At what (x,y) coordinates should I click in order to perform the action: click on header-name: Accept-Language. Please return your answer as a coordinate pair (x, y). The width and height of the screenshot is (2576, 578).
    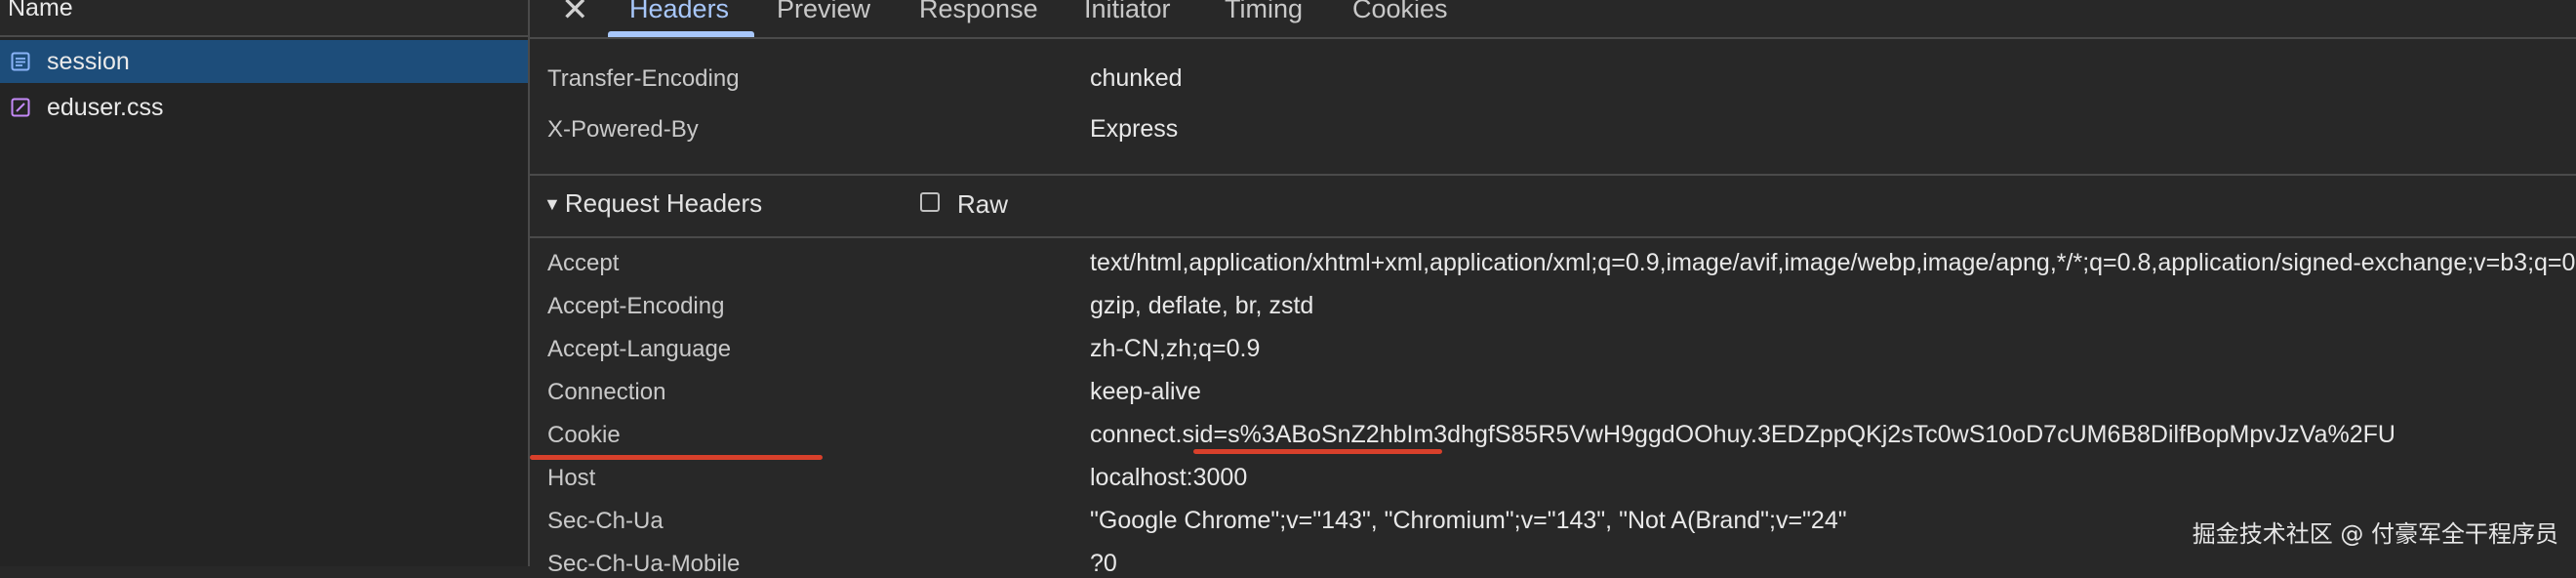
    Looking at the image, I should click on (639, 349).